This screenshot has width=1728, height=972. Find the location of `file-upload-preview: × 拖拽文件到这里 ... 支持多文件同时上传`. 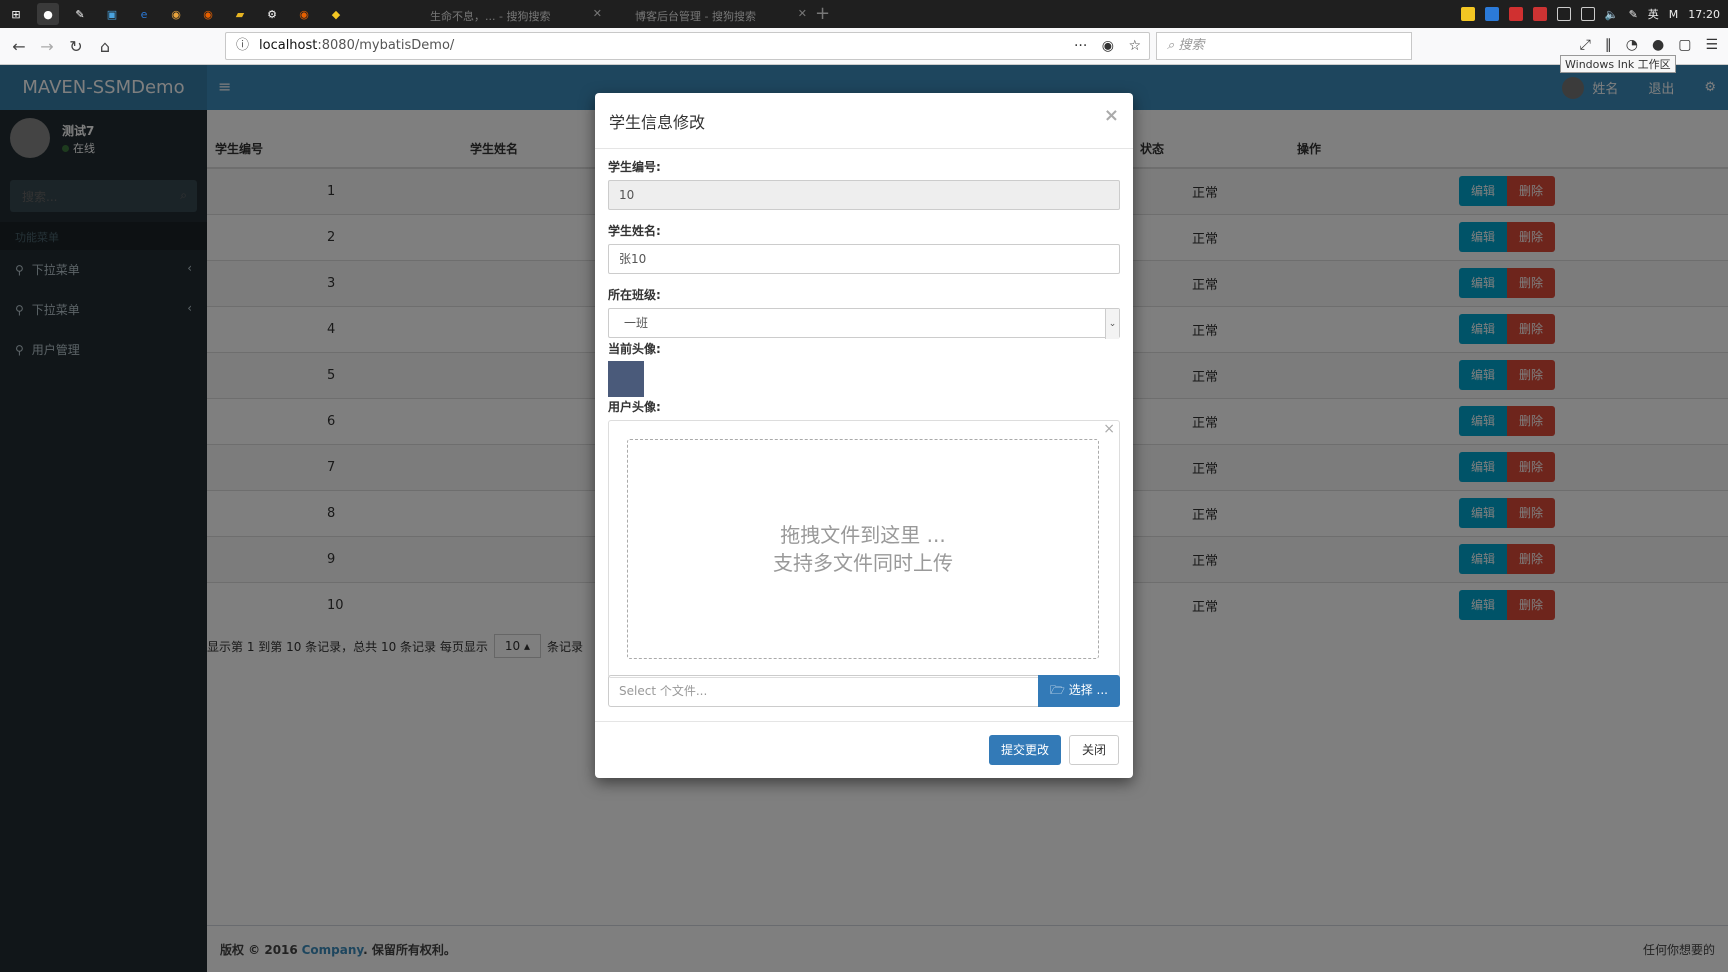

file-upload-preview: × 拖拽文件到这里 ... 支持多文件同时上传 is located at coordinates (864, 549).